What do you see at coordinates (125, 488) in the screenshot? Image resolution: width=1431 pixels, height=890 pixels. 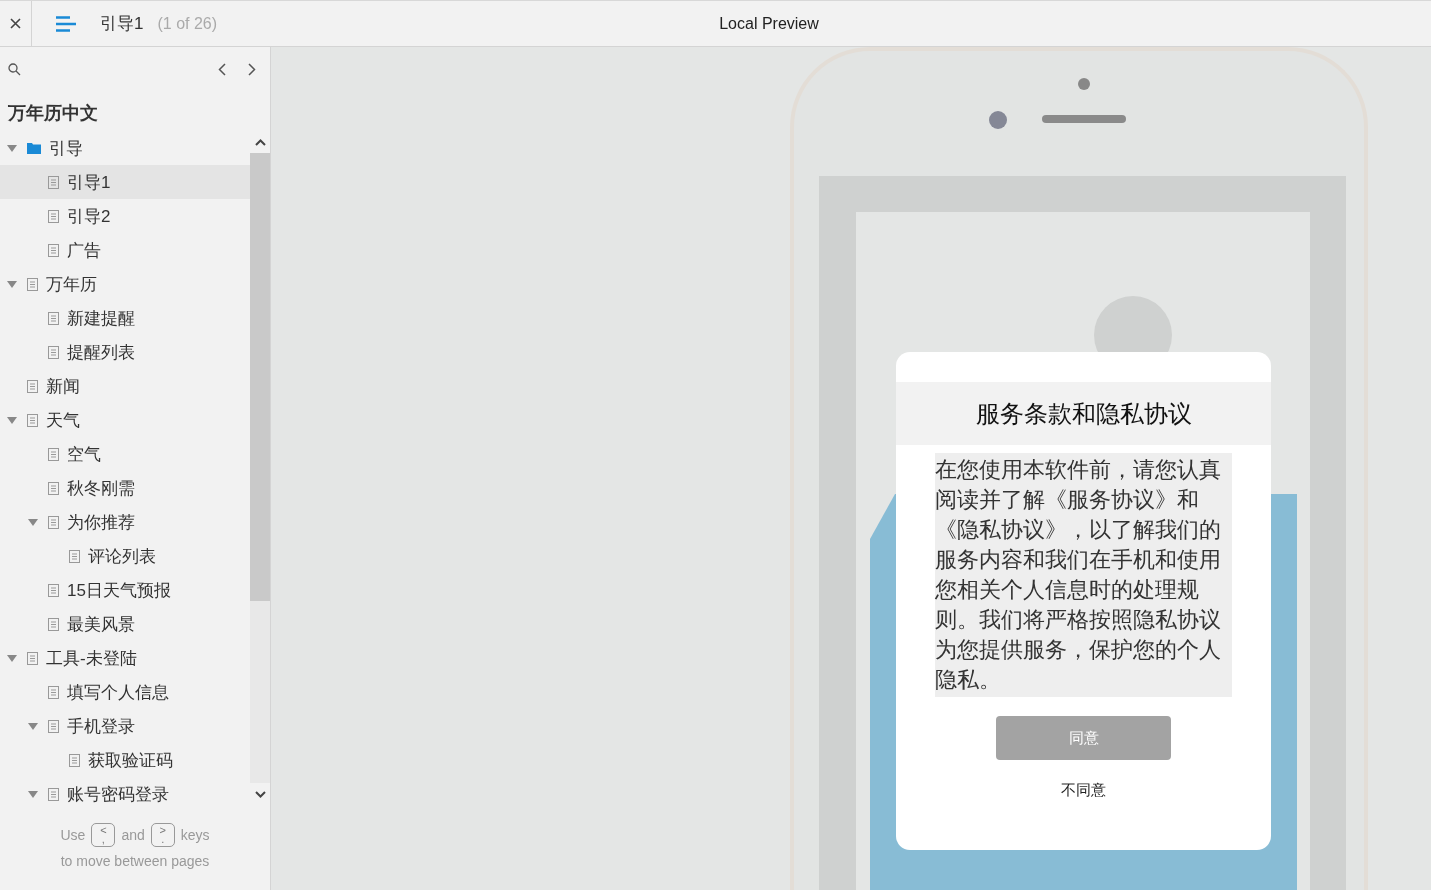 I see `tree-item: 秋冬刚需` at bounding box center [125, 488].